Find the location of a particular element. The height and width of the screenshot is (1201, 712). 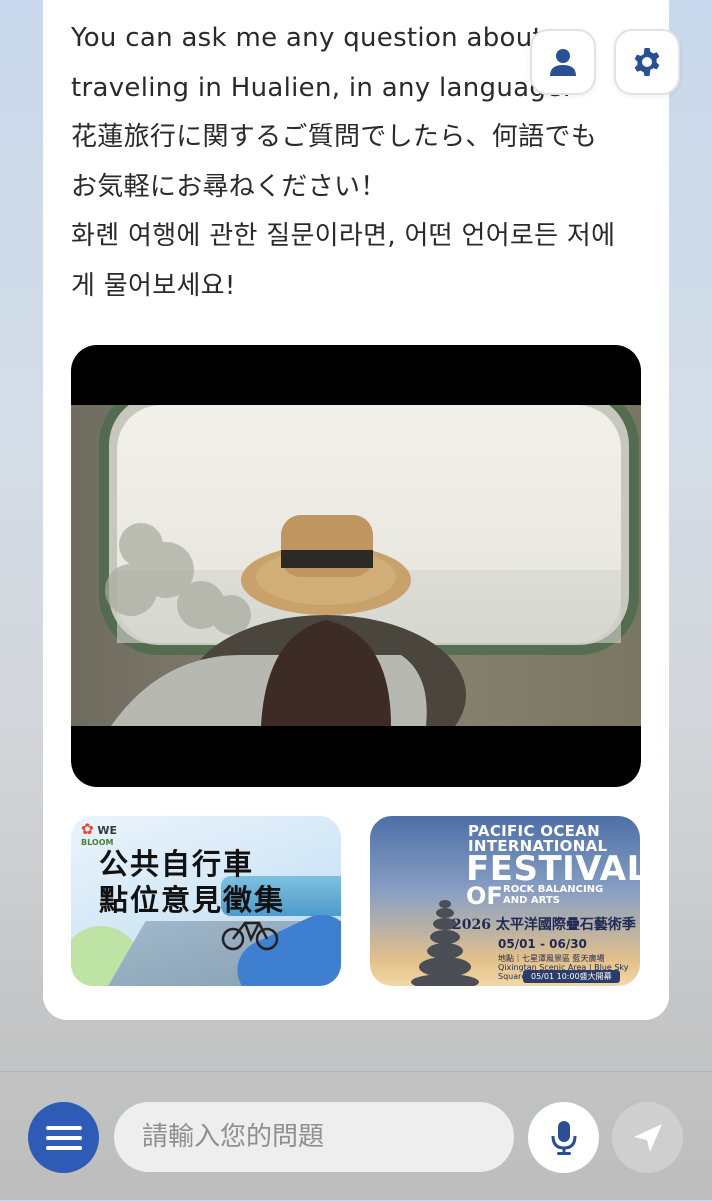

message-line: 화롄 여행에 관한 질문이라면, 어떤 언어로든 저에 is located at coordinates (343, 236).